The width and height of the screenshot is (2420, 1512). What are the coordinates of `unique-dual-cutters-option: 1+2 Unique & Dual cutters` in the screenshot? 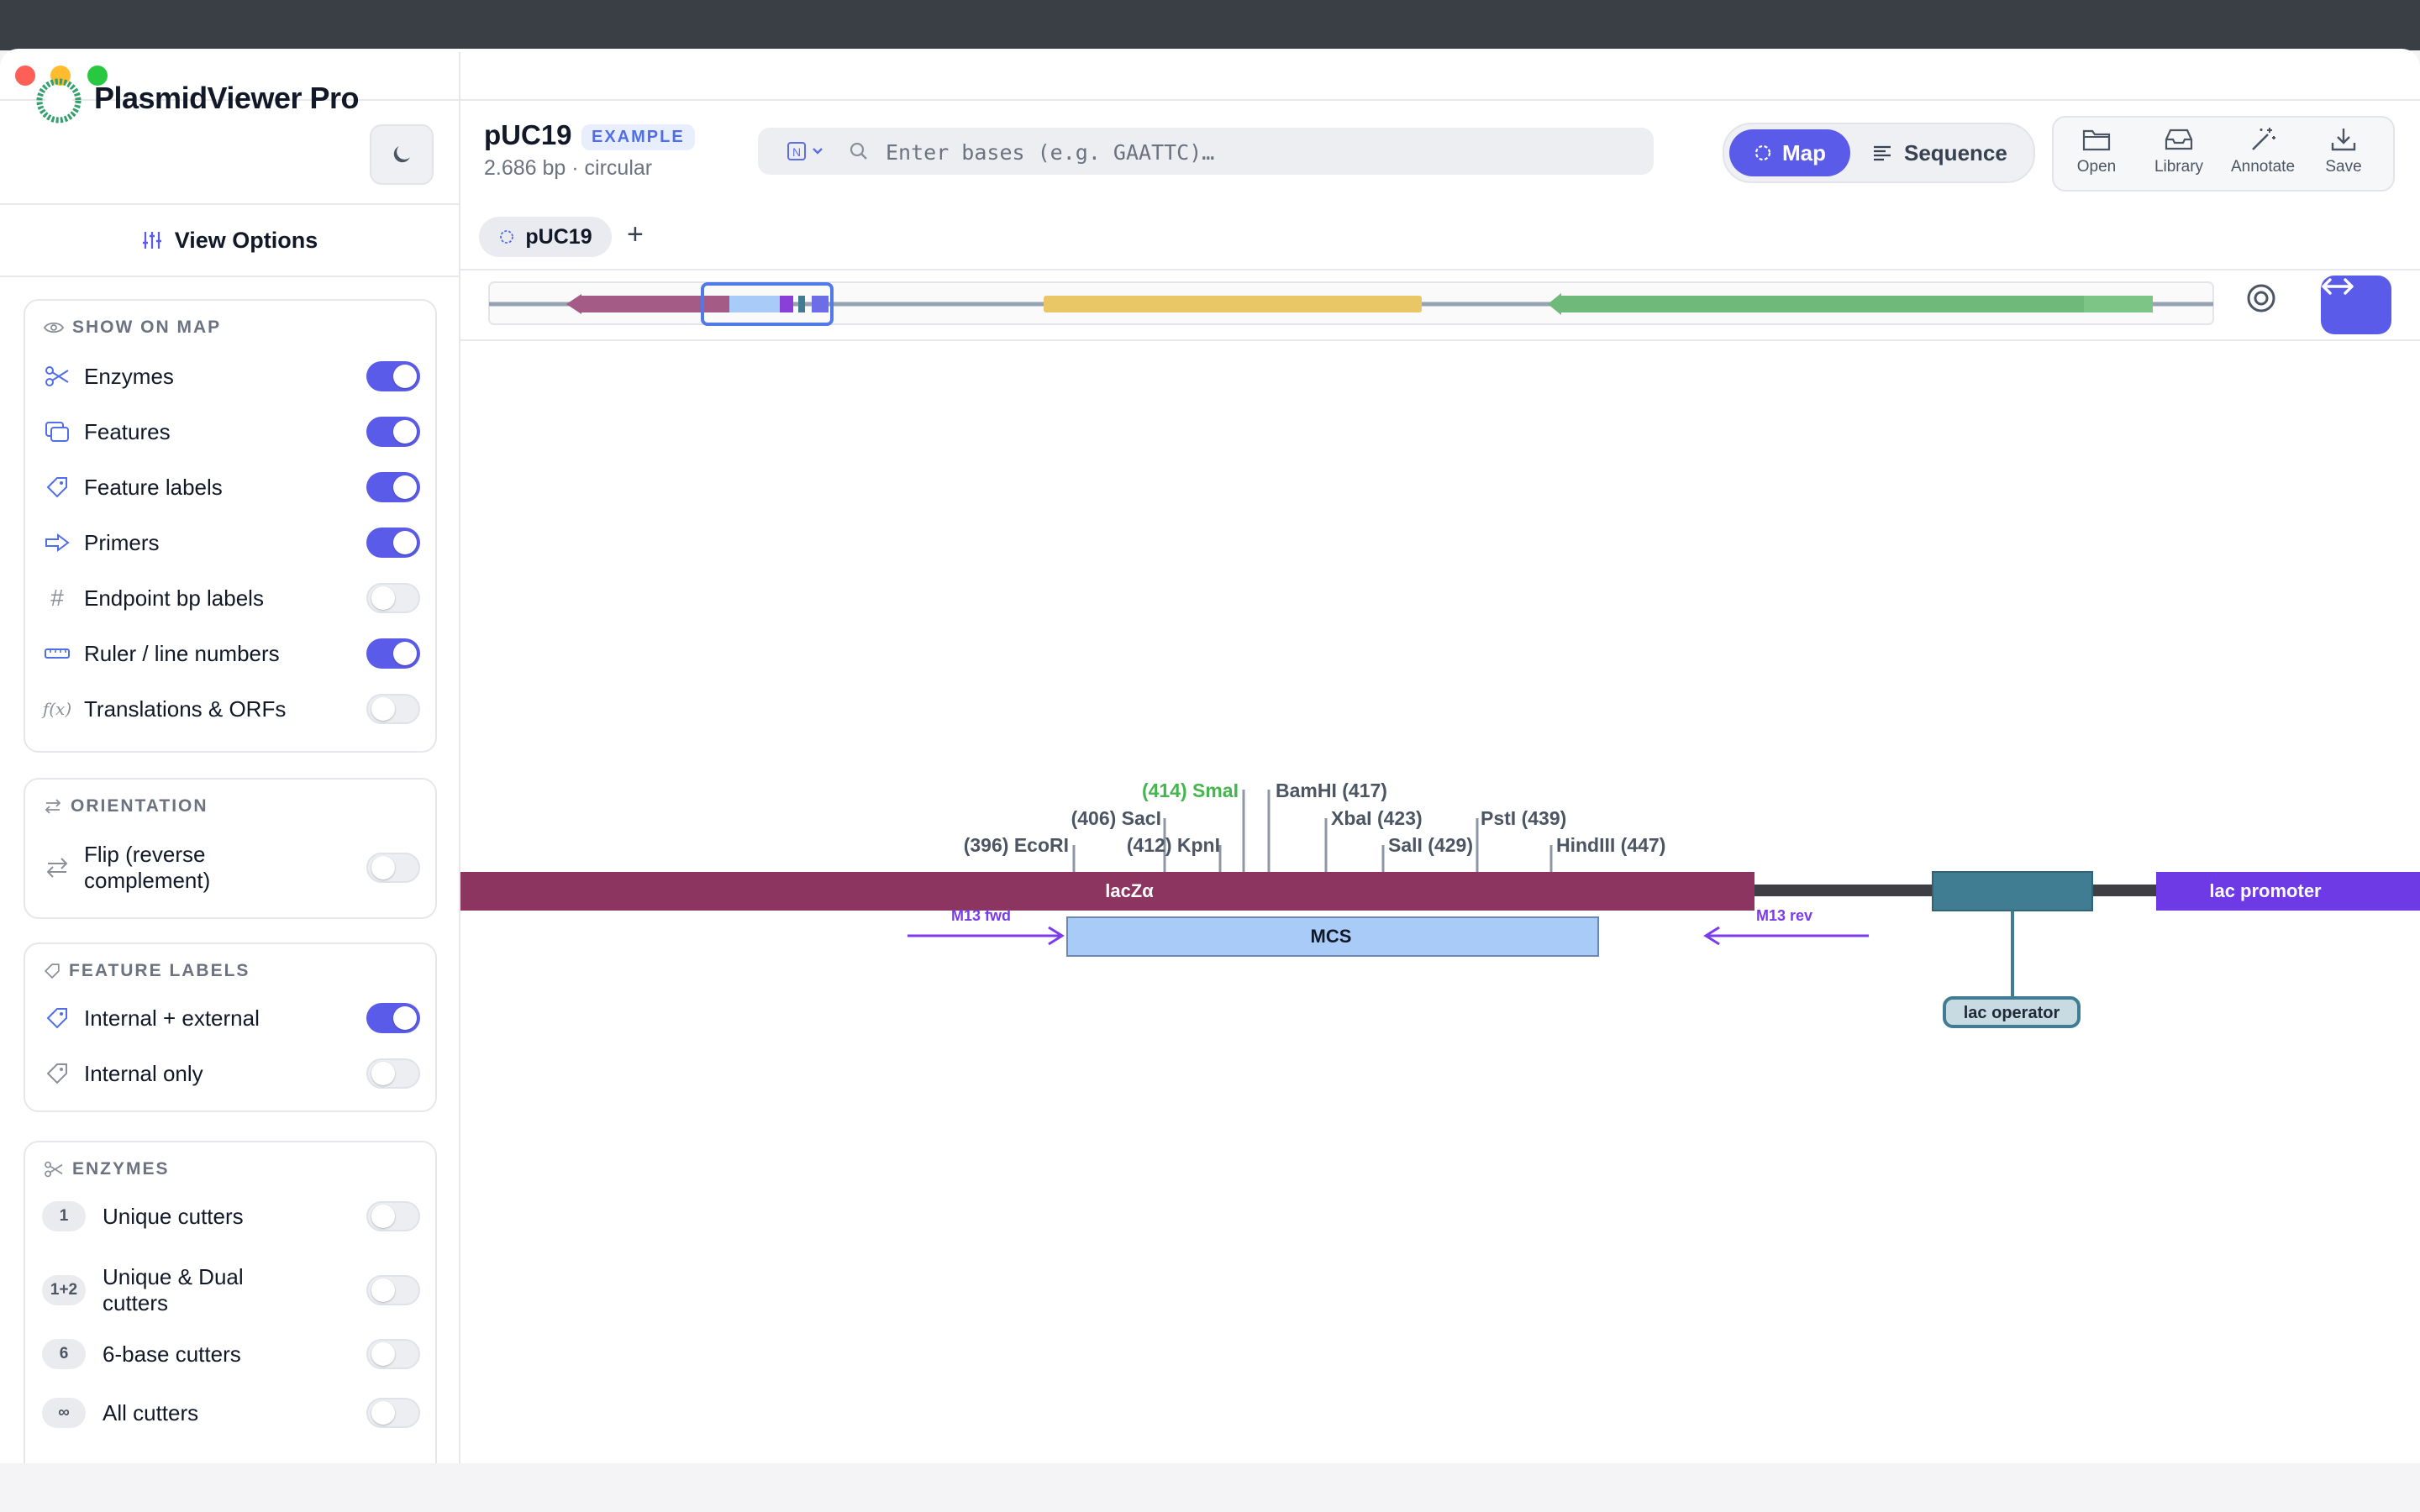 It's located at (231, 1290).